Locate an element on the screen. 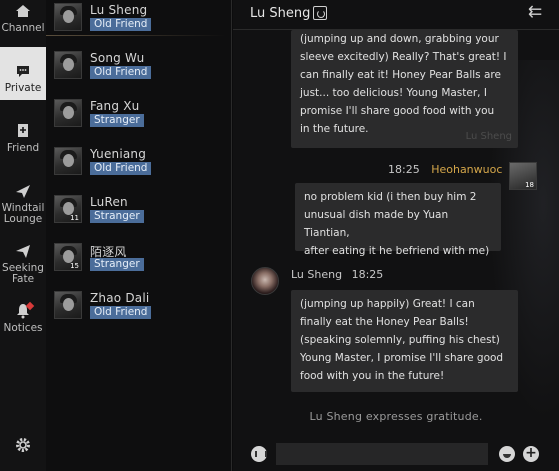 This screenshot has height=471, width=559. message-line: (speaking solemnly, puffing his chest) is located at coordinates (400, 340).